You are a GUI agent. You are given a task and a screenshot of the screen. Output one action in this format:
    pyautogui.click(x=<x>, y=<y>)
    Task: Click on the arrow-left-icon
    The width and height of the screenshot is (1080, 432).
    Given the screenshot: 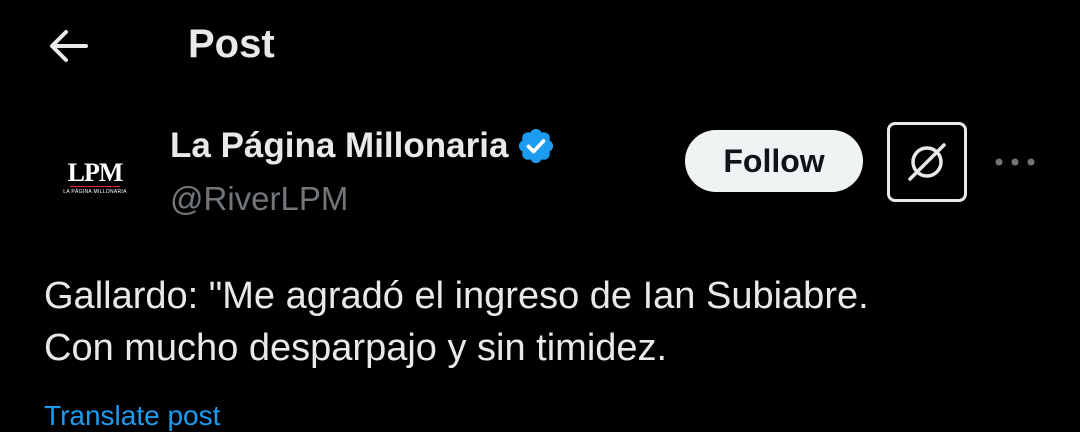 What is the action you would take?
    pyautogui.click(x=69, y=46)
    